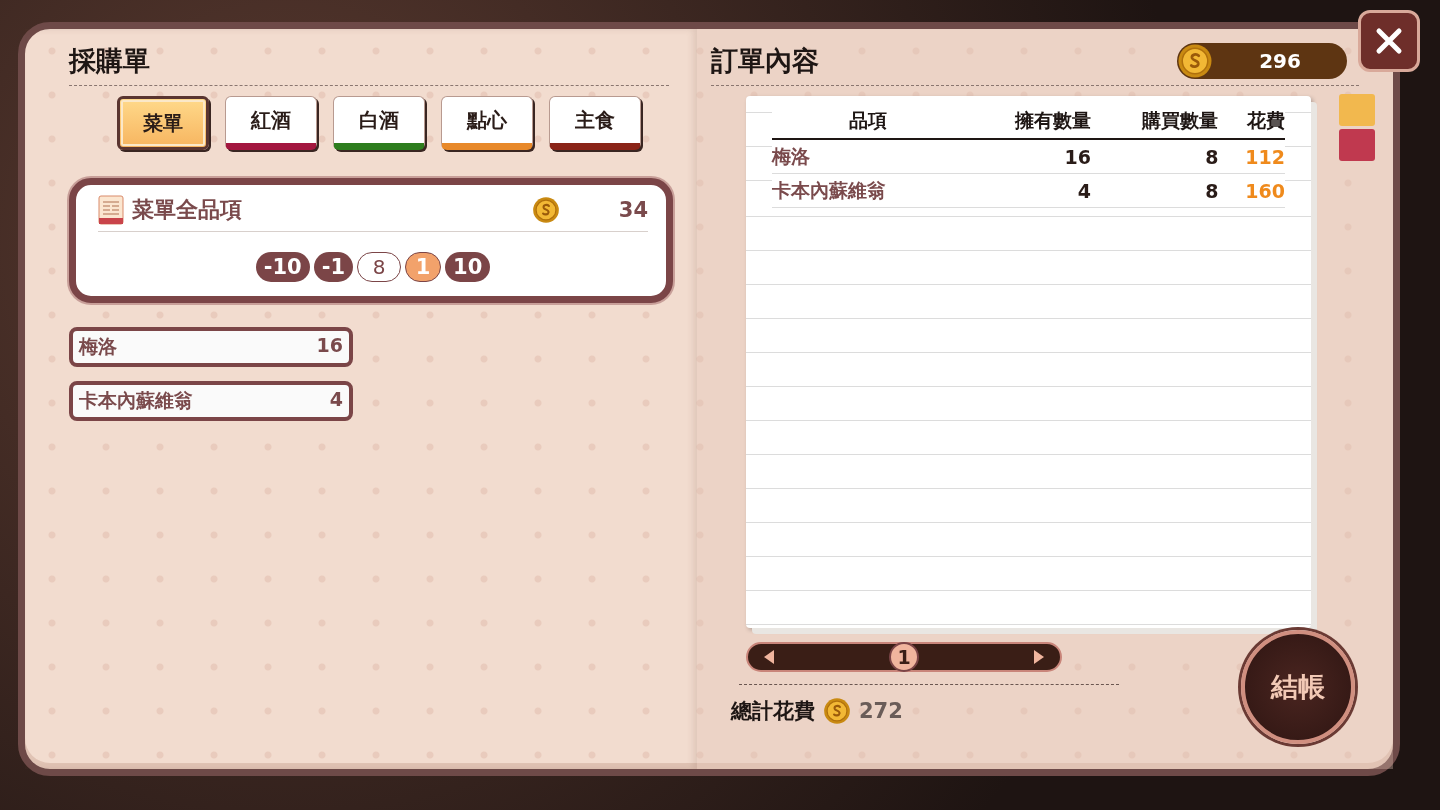 The height and width of the screenshot is (810, 1440). I want to click on item-price: 34, so click(632, 210).